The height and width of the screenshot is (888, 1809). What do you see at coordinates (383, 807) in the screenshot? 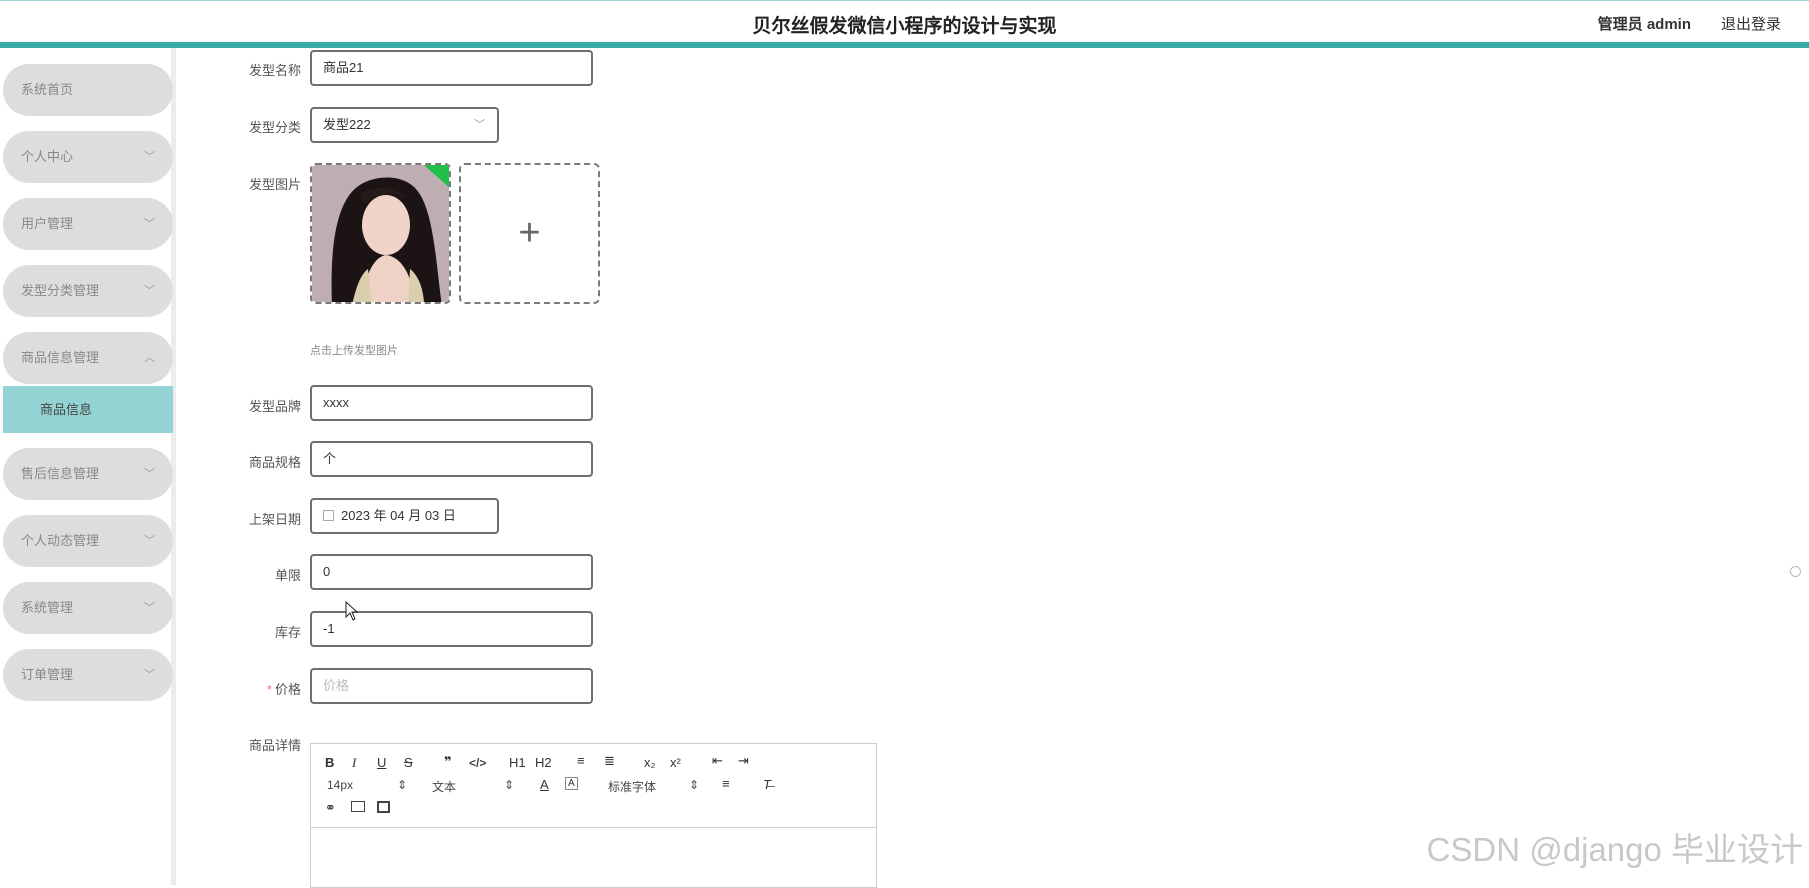
I see `video-icon` at bounding box center [383, 807].